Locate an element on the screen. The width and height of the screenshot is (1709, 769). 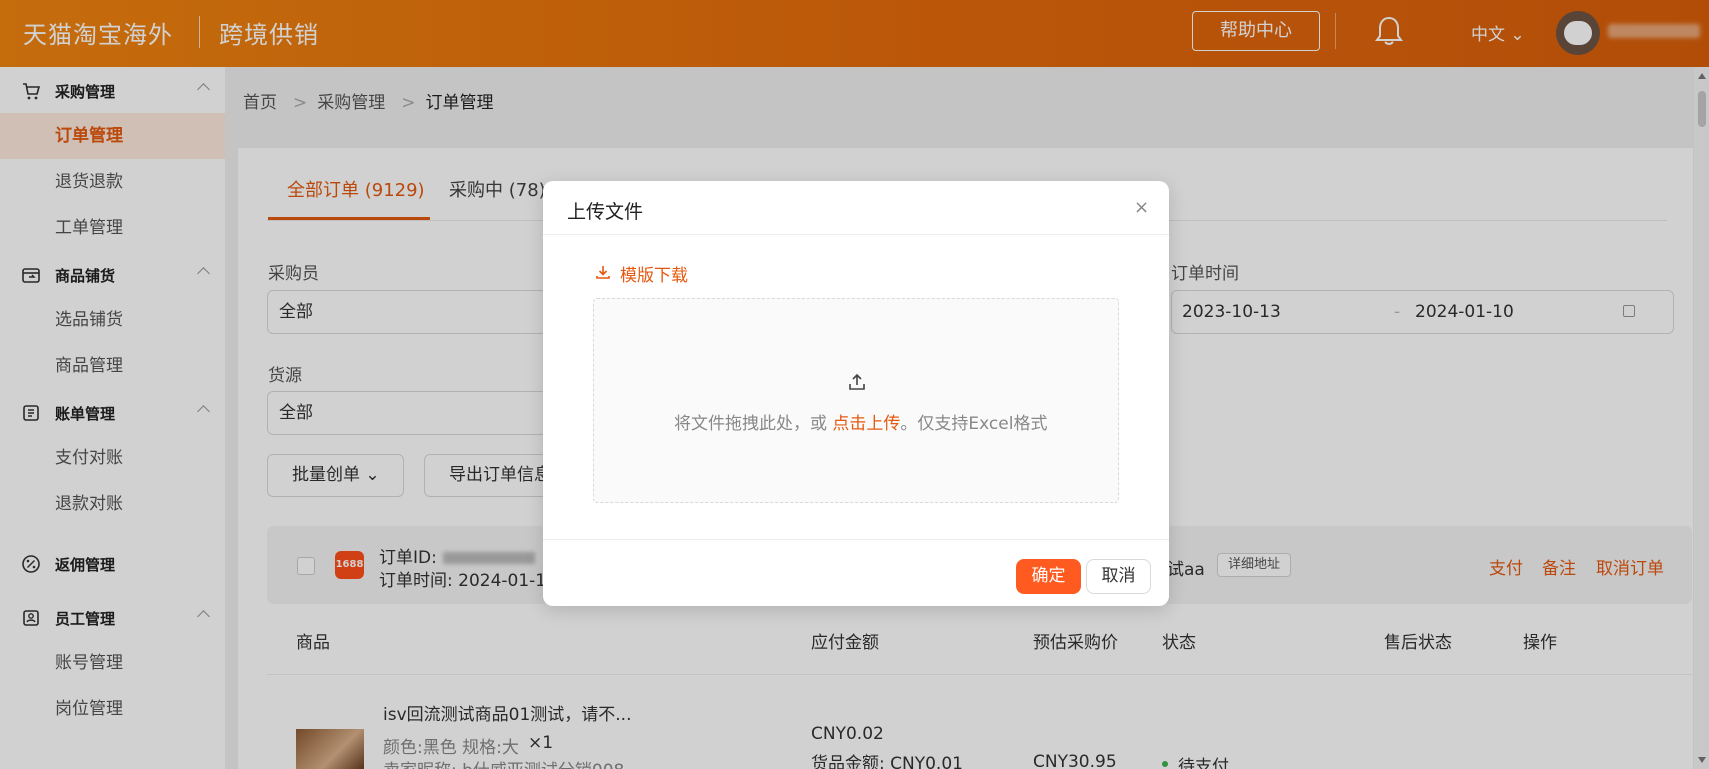
upload-icon is located at coordinates (857, 381).